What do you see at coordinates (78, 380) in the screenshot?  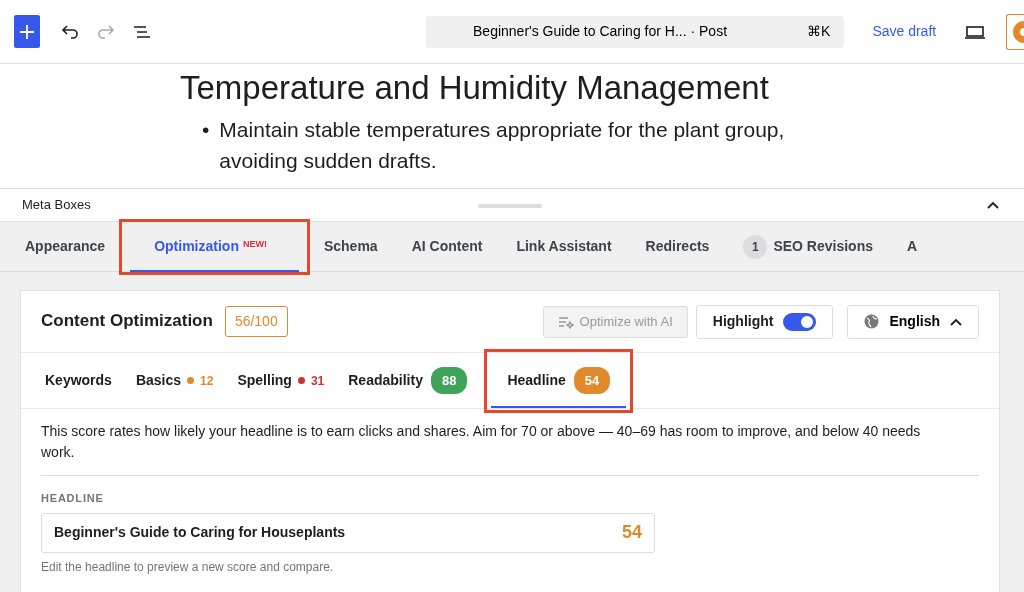 I see `subtab: Keywords` at bounding box center [78, 380].